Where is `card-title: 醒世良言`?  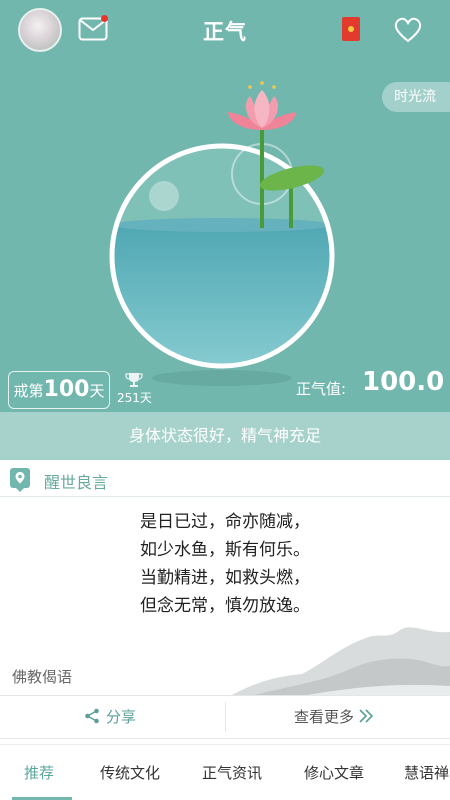
card-title: 醒世良言 is located at coordinates (76, 482).